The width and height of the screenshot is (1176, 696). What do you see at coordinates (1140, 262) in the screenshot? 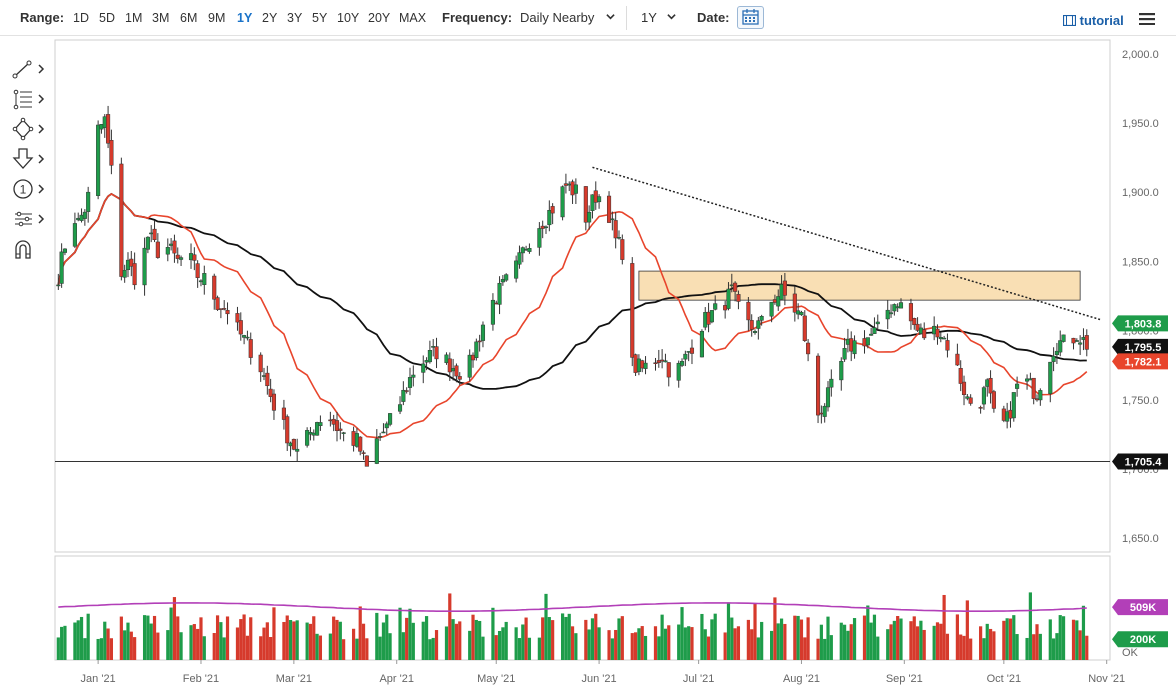
I see `price-tick-label: 1,850.0` at bounding box center [1140, 262].